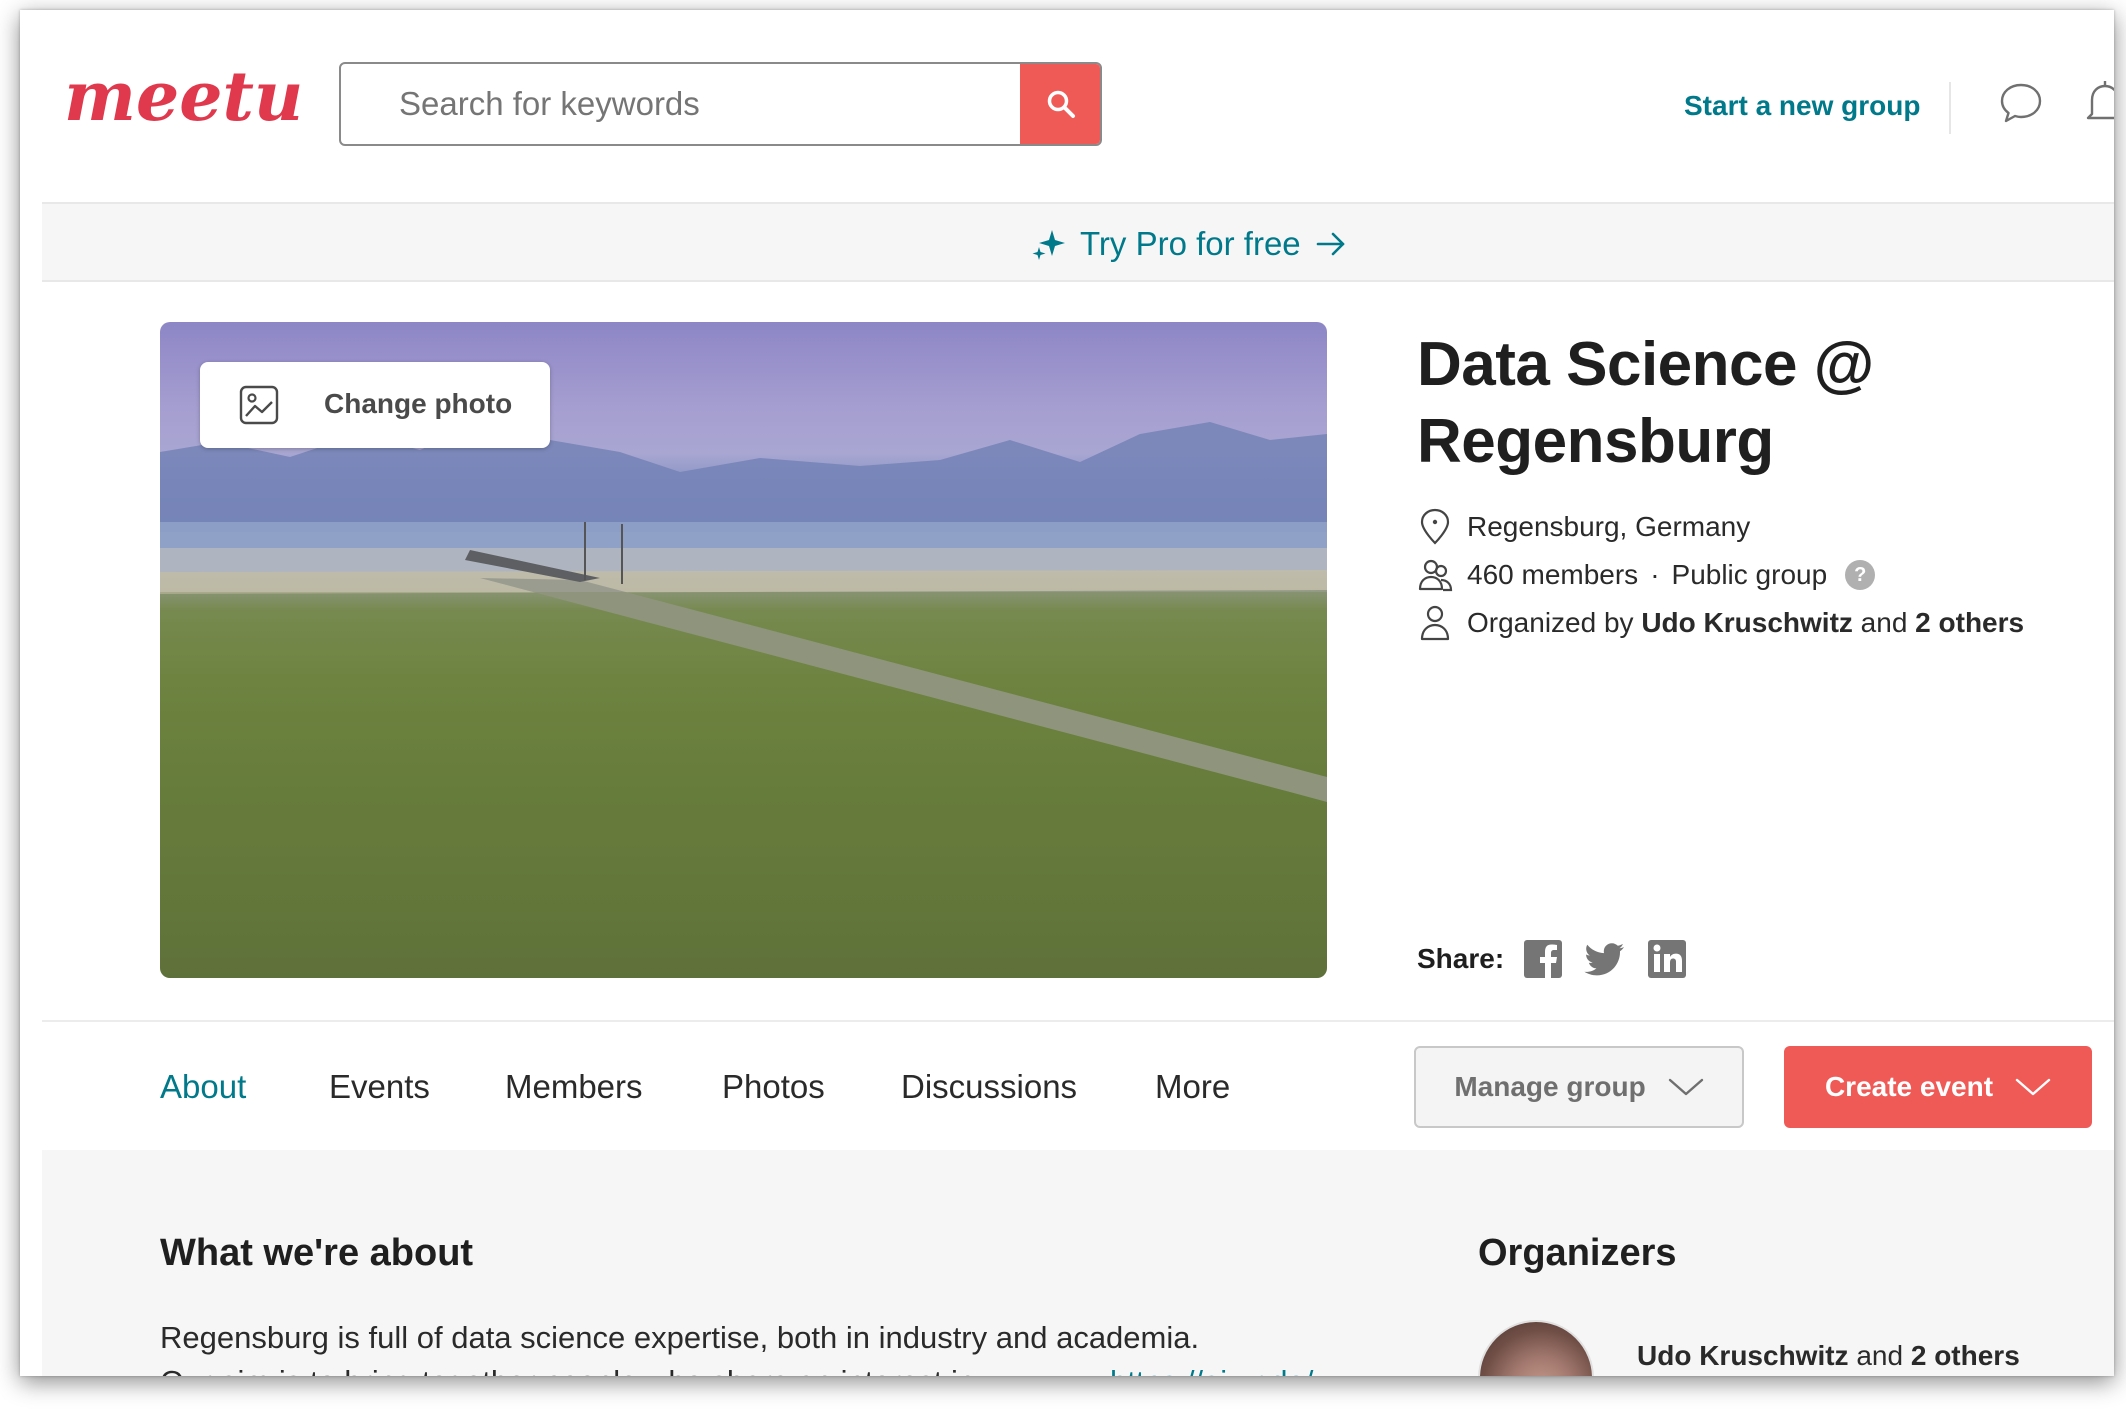 This screenshot has width=2126, height=1417. What do you see at coordinates (1605, 959) in the screenshot?
I see `twitter-icon` at bounding box center [1605, 959].